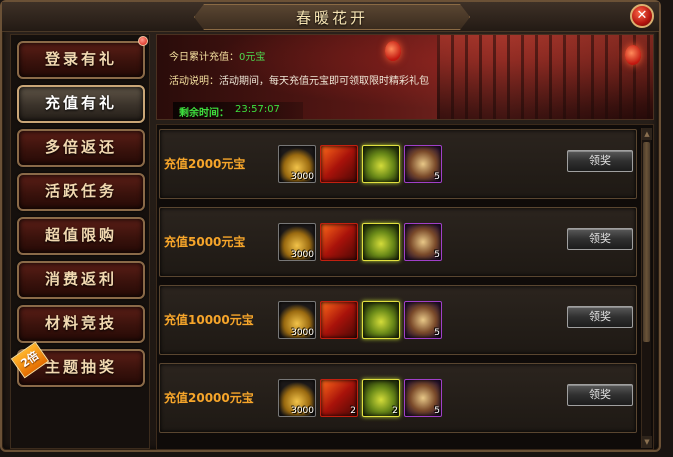 This screenshot has height=457, width=673. Describe the element at coordinates (545, 77) in the screenshot. I see `banner-art` at that location.